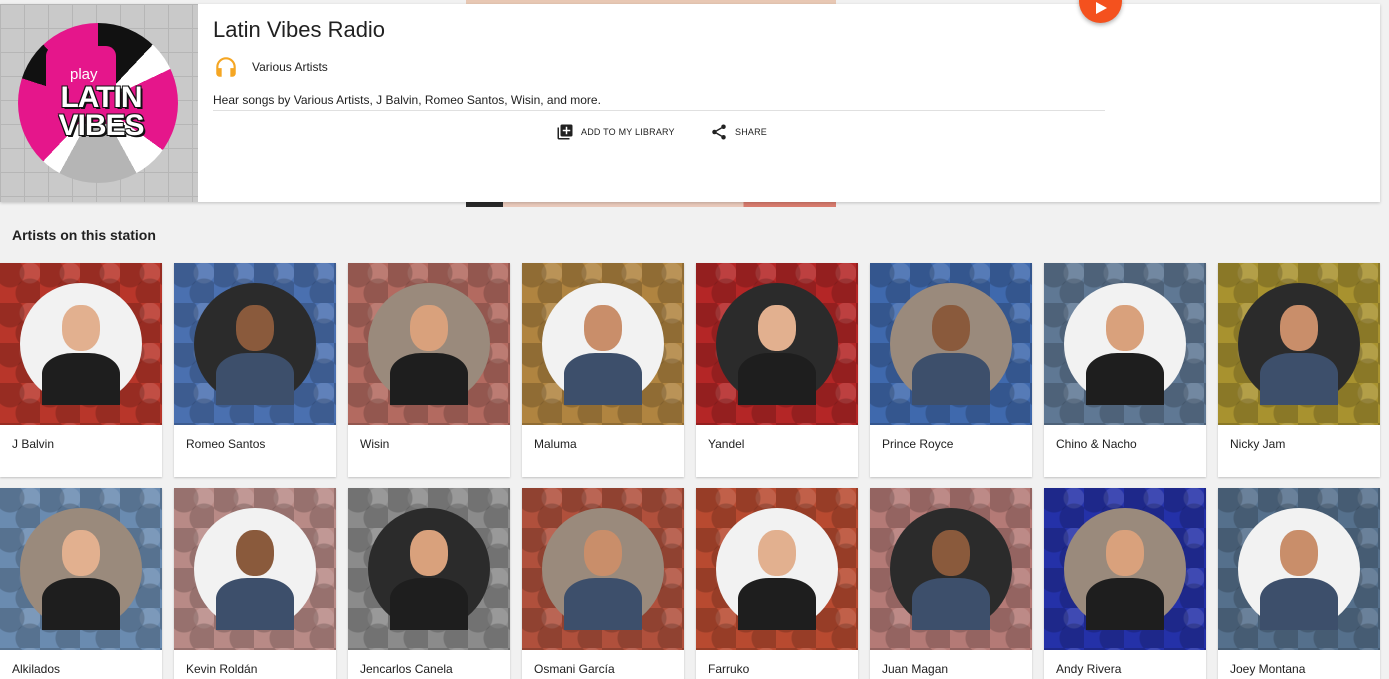 The image size is (1389, 679). I want to click on artist-tile: Nicky Jam, so click(1299, 370).